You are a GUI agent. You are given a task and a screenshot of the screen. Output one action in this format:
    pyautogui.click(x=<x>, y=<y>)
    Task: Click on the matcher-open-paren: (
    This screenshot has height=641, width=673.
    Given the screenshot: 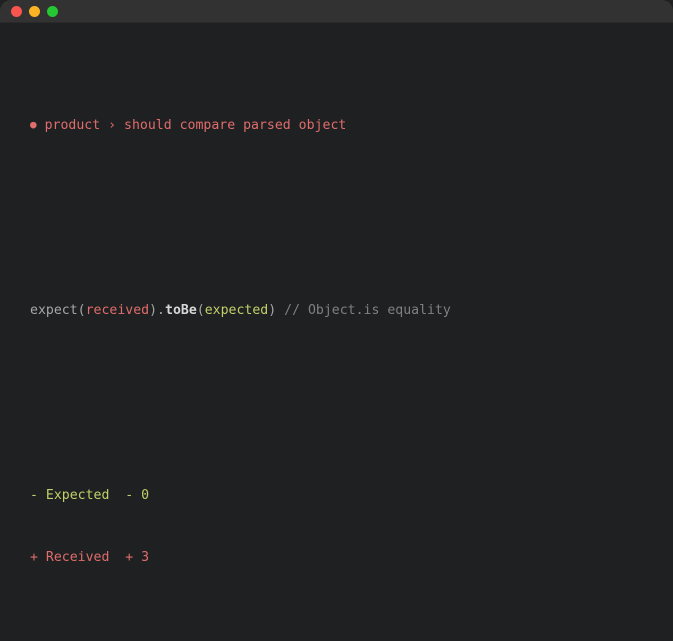 What is the action you would take?
    pyautogui.click(x=200, y=310)
    